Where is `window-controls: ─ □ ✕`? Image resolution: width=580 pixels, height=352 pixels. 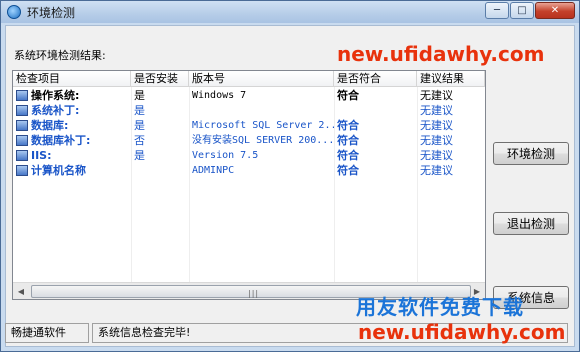 window-controls: ─ □ ✕ is located at coordinates (529, 10).